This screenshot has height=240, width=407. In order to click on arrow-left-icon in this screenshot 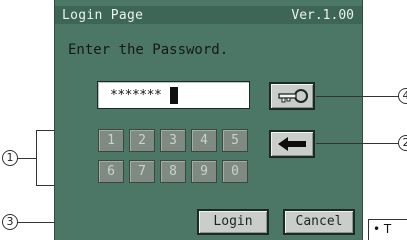, I will do `click(292, 144)`.